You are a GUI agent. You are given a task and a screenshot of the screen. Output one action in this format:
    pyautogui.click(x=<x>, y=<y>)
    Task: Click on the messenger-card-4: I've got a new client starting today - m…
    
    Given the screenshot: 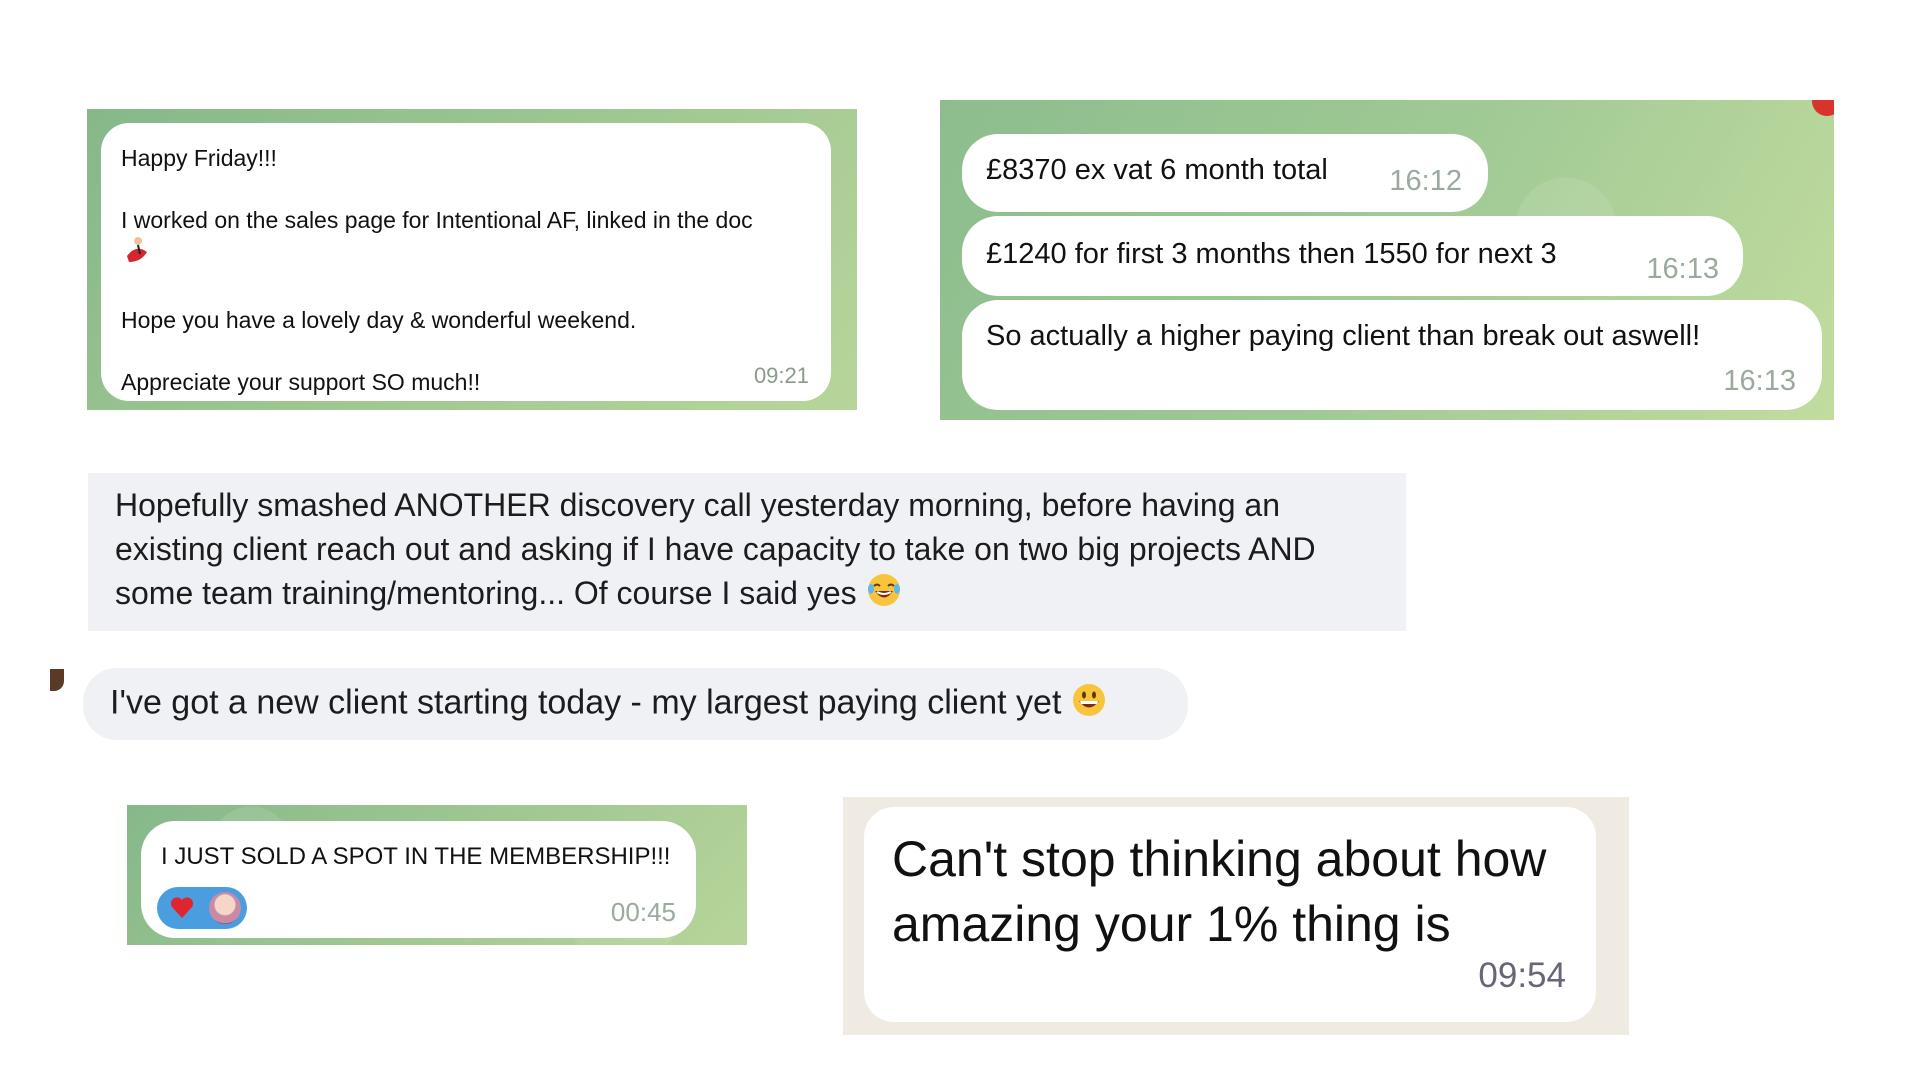 What is the action you would take?
    pyautogui.click(x=635, y=704)
    